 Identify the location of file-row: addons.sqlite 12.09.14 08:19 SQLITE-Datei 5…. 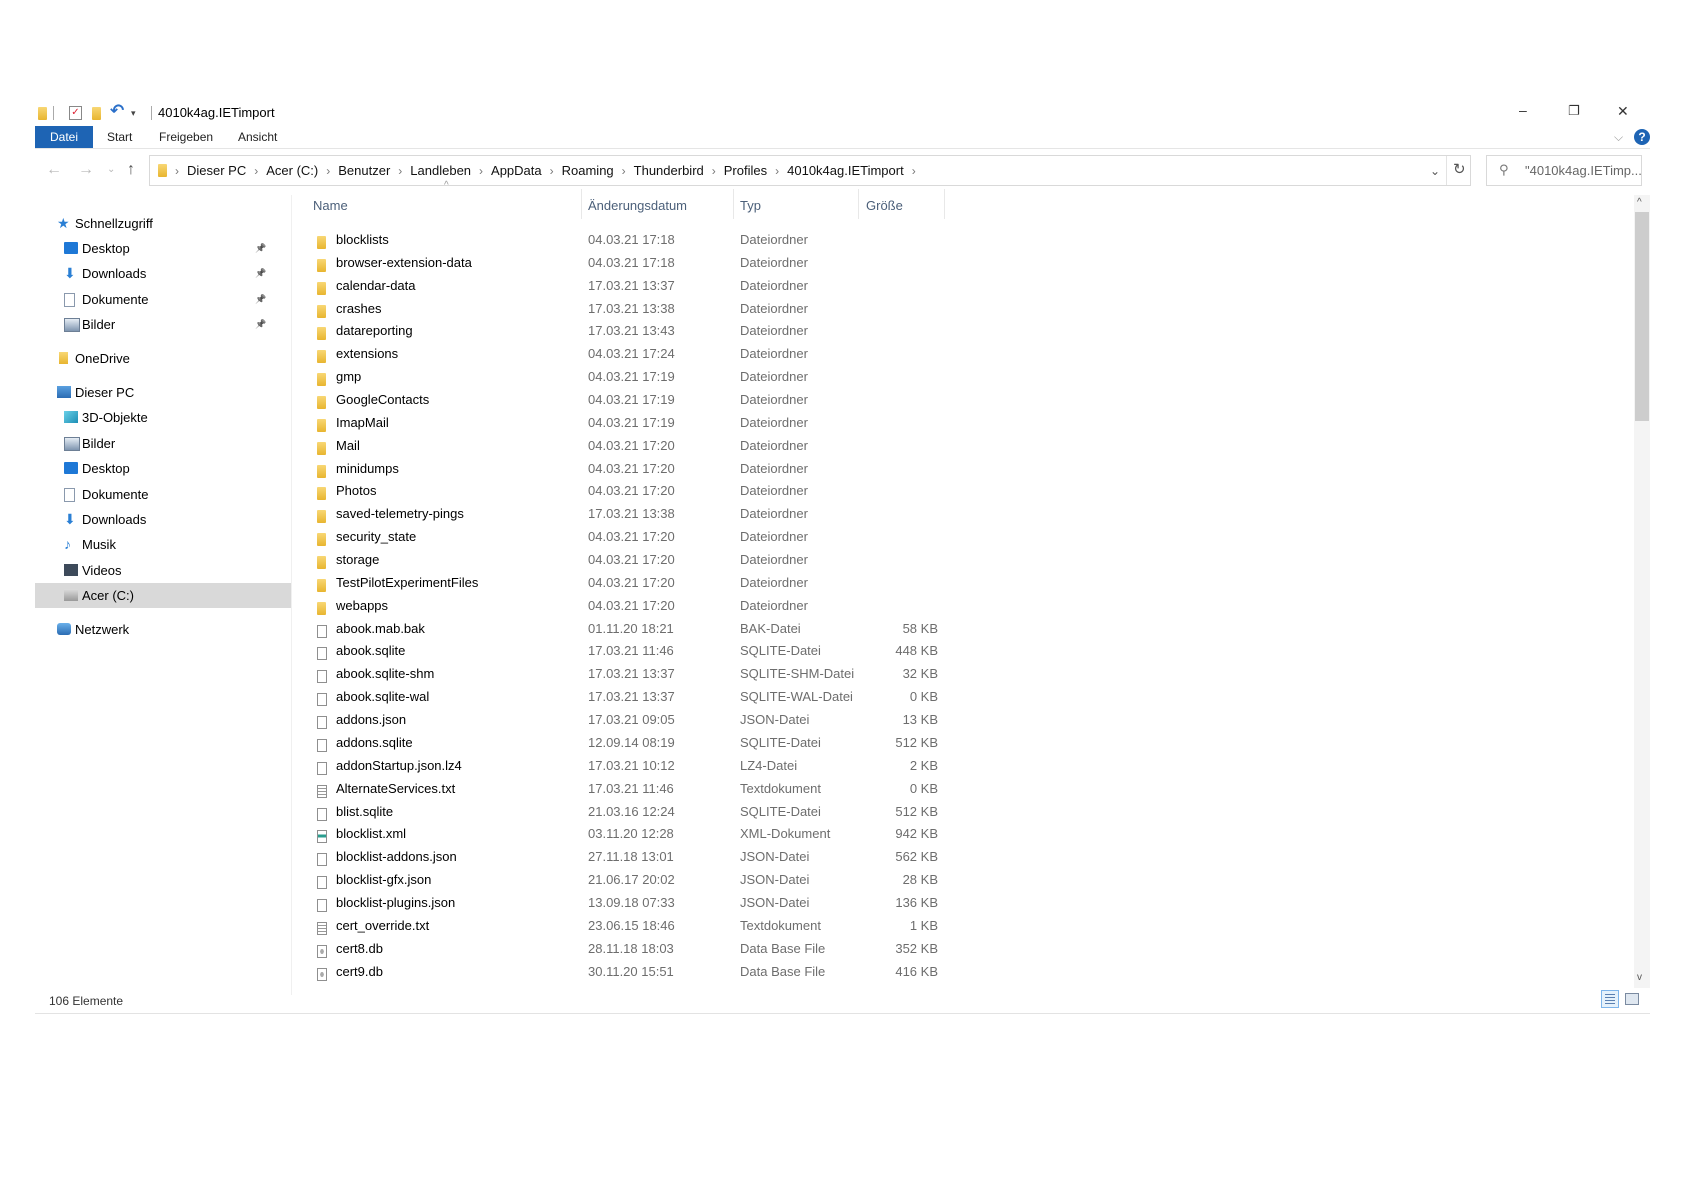
(623, 742).